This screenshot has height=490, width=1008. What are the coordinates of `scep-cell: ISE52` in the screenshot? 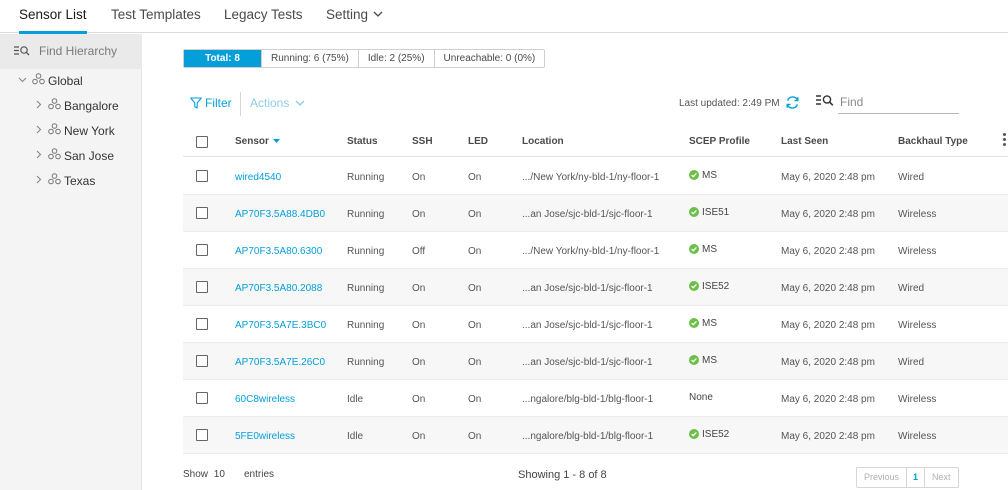 It's located at (709, 286).